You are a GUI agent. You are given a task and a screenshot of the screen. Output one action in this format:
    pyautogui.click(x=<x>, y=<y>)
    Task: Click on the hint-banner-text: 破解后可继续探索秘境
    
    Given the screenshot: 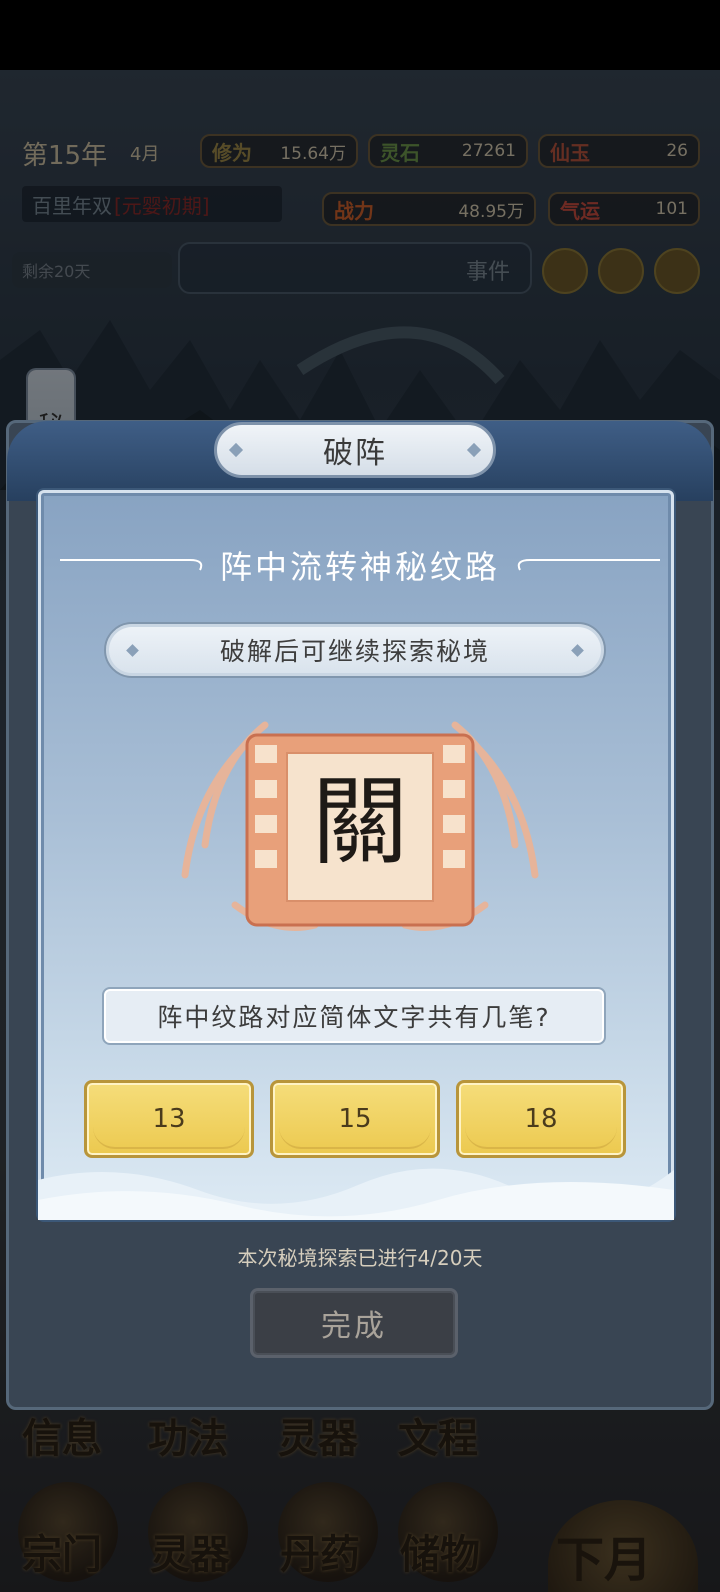 What is the action you would take?
    pyautogui.click(x=354, y=651)
    